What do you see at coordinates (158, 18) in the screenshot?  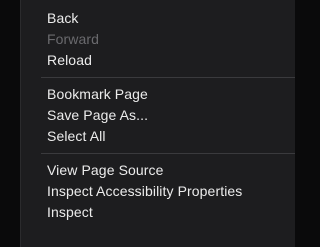 I see `menu-item-back: Back` at bounding box center [158, 18].